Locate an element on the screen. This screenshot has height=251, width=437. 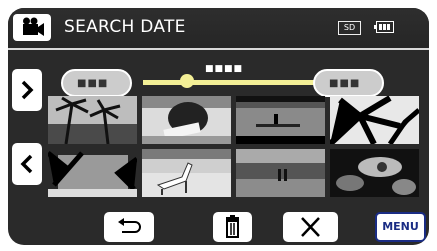
delete-button is located at coordinates (232, 227).